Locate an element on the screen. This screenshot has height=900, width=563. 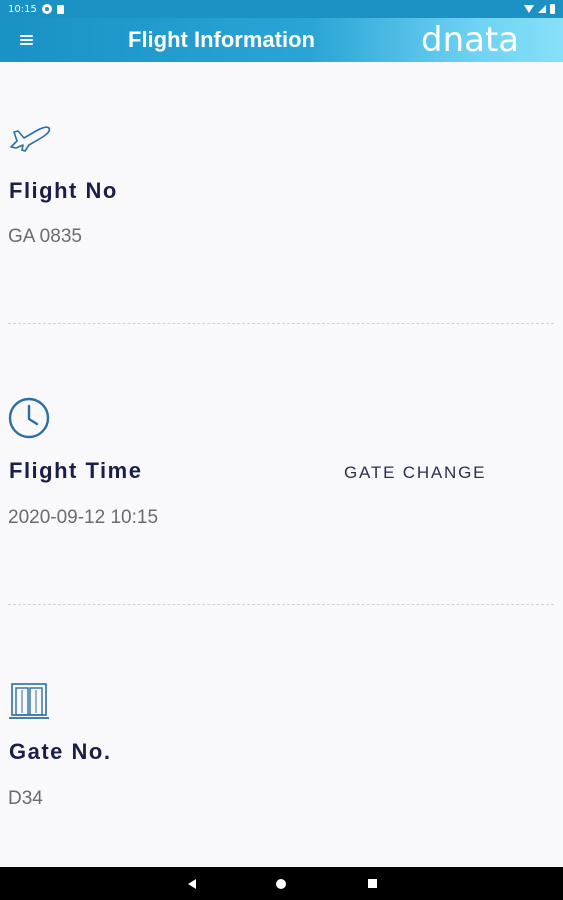
recents-button is located at coordinates (372, 883).